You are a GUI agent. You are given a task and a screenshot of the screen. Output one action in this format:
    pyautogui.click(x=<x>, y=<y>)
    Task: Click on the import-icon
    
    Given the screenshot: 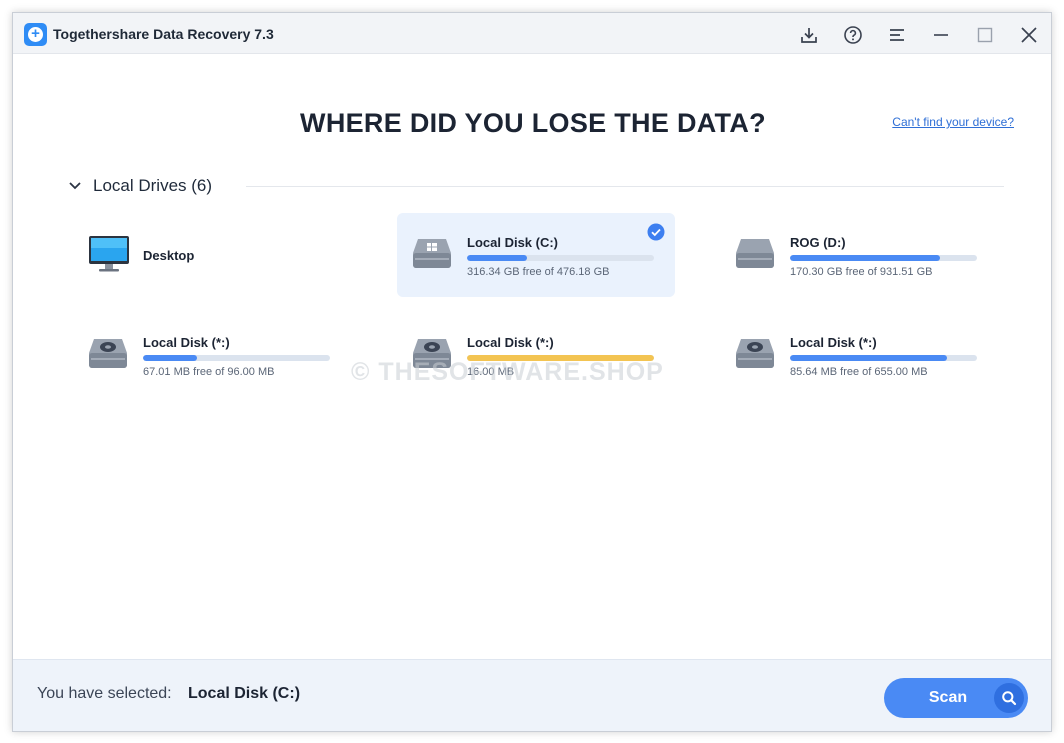 What is the action you would take?
    pyautogui.click(x=809, y=35)
    